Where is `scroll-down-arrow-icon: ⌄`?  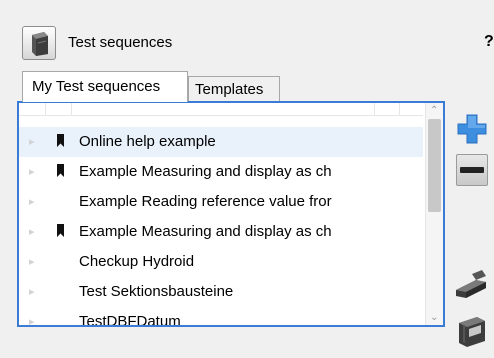
scroll-down-arrow-icon: ⌄ is located at coordinates (434, 317).